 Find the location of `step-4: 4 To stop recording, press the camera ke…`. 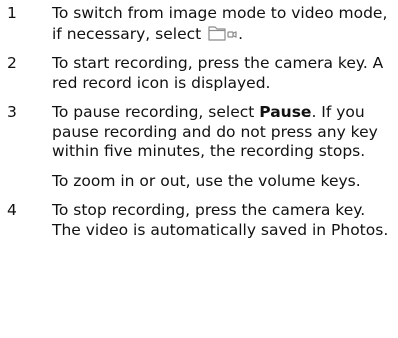

step-4: 4 To stop recording, press the camera ke… is located at coordinates (199, 220).